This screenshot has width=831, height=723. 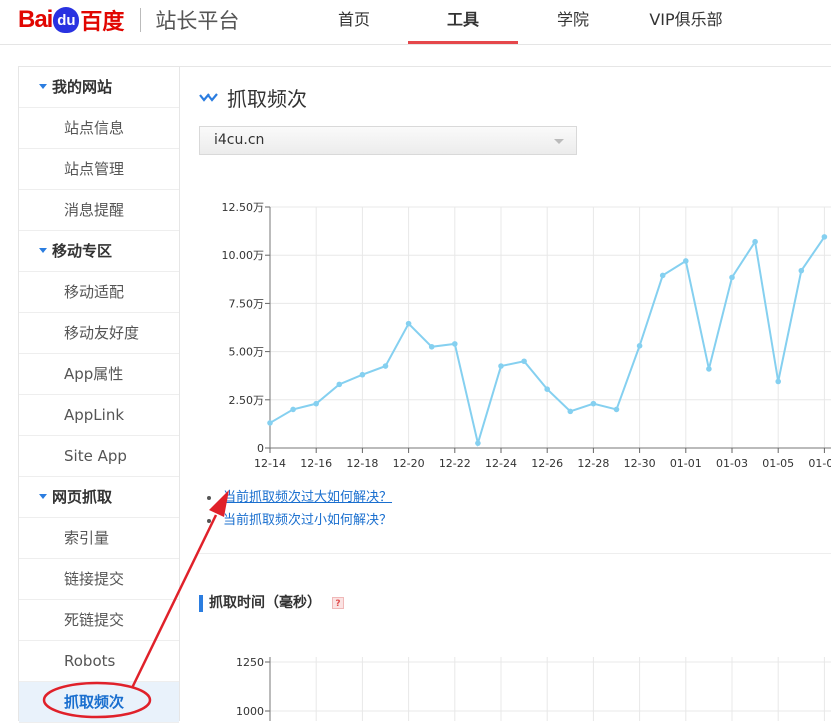 I want to click on x-tick-label: 01-07, so click(x=819, y=463).